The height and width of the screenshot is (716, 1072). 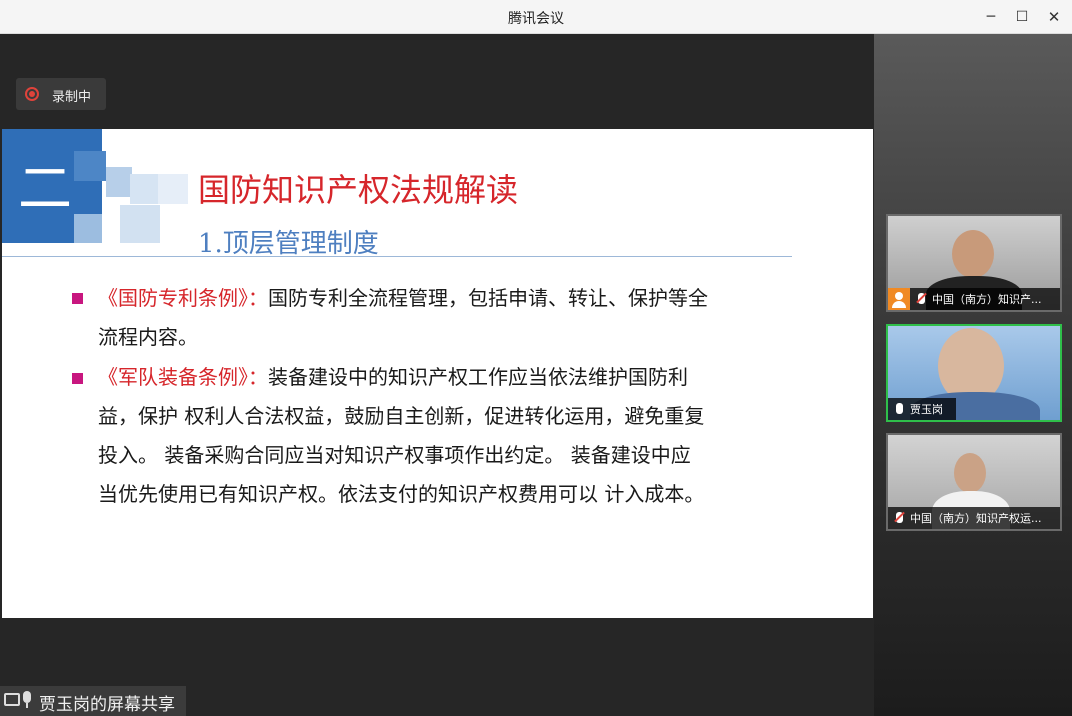 What do you see at coordinates (403, 318) in the screenshot?
I see `slide-paragraph: 《国防专利条例》：国防专利全流程管理，包括申请、转让、保护等全流程内容。` at bounding box center [403, 318].